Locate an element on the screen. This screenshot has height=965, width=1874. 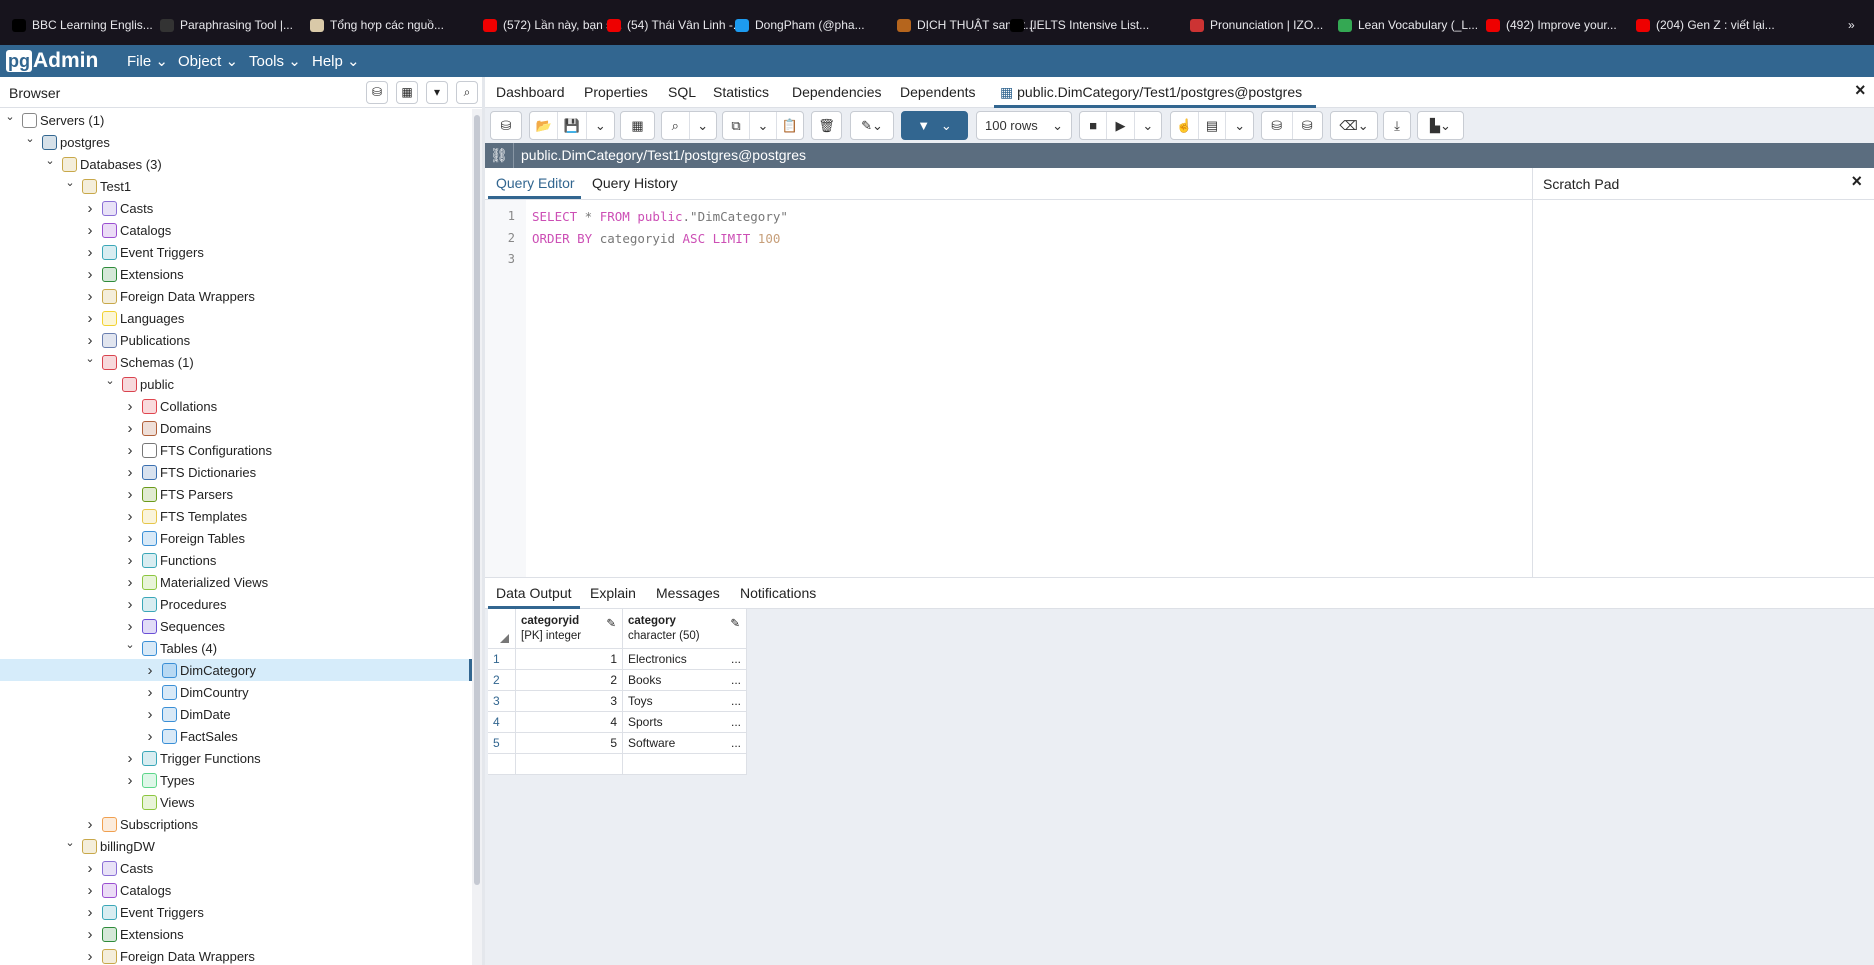
edit-dropdown-button: ✎⌄ is located at coordinates (872, 125).